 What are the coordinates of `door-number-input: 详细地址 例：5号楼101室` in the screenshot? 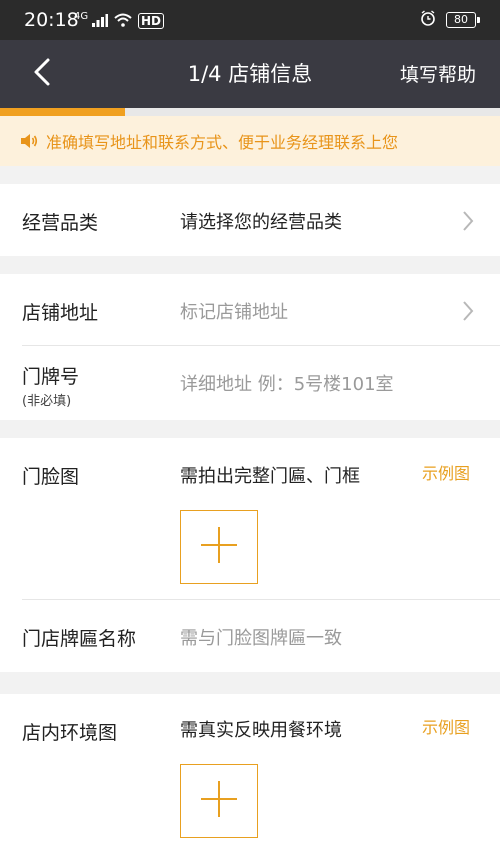 It's located at (287, 383).